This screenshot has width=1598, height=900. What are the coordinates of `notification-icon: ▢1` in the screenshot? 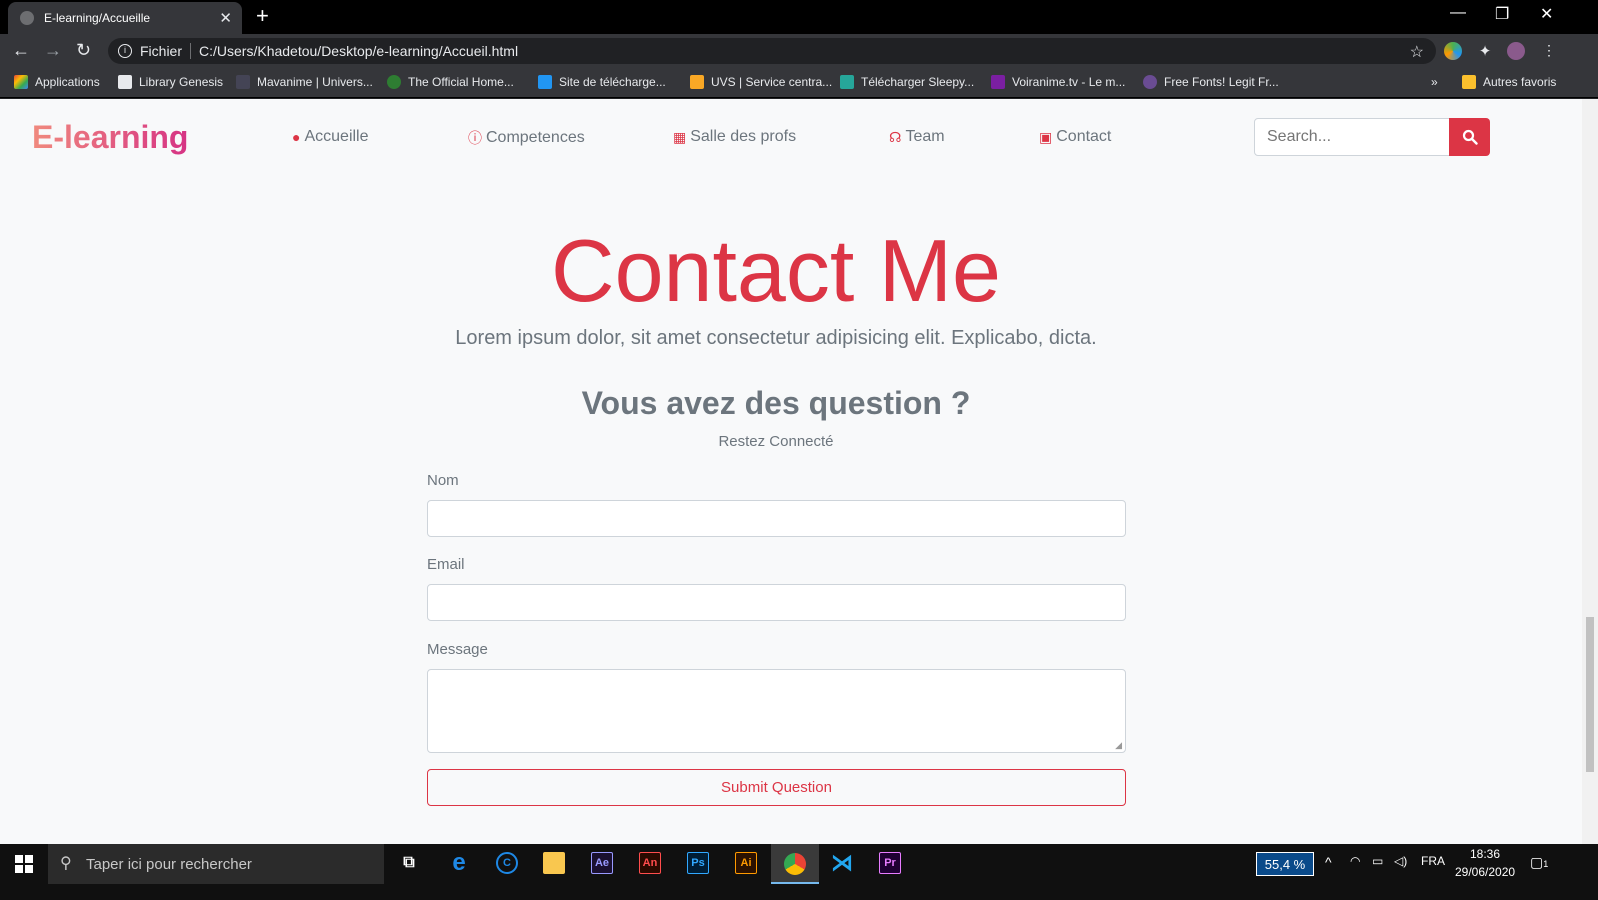 It's located at (1539, 862).